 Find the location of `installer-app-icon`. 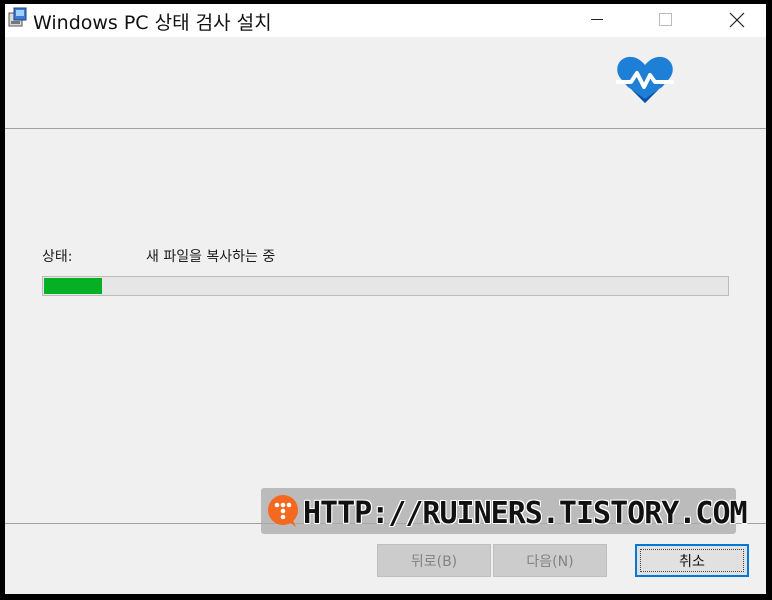

installer-app-icon is located at coordinates (17, 17).